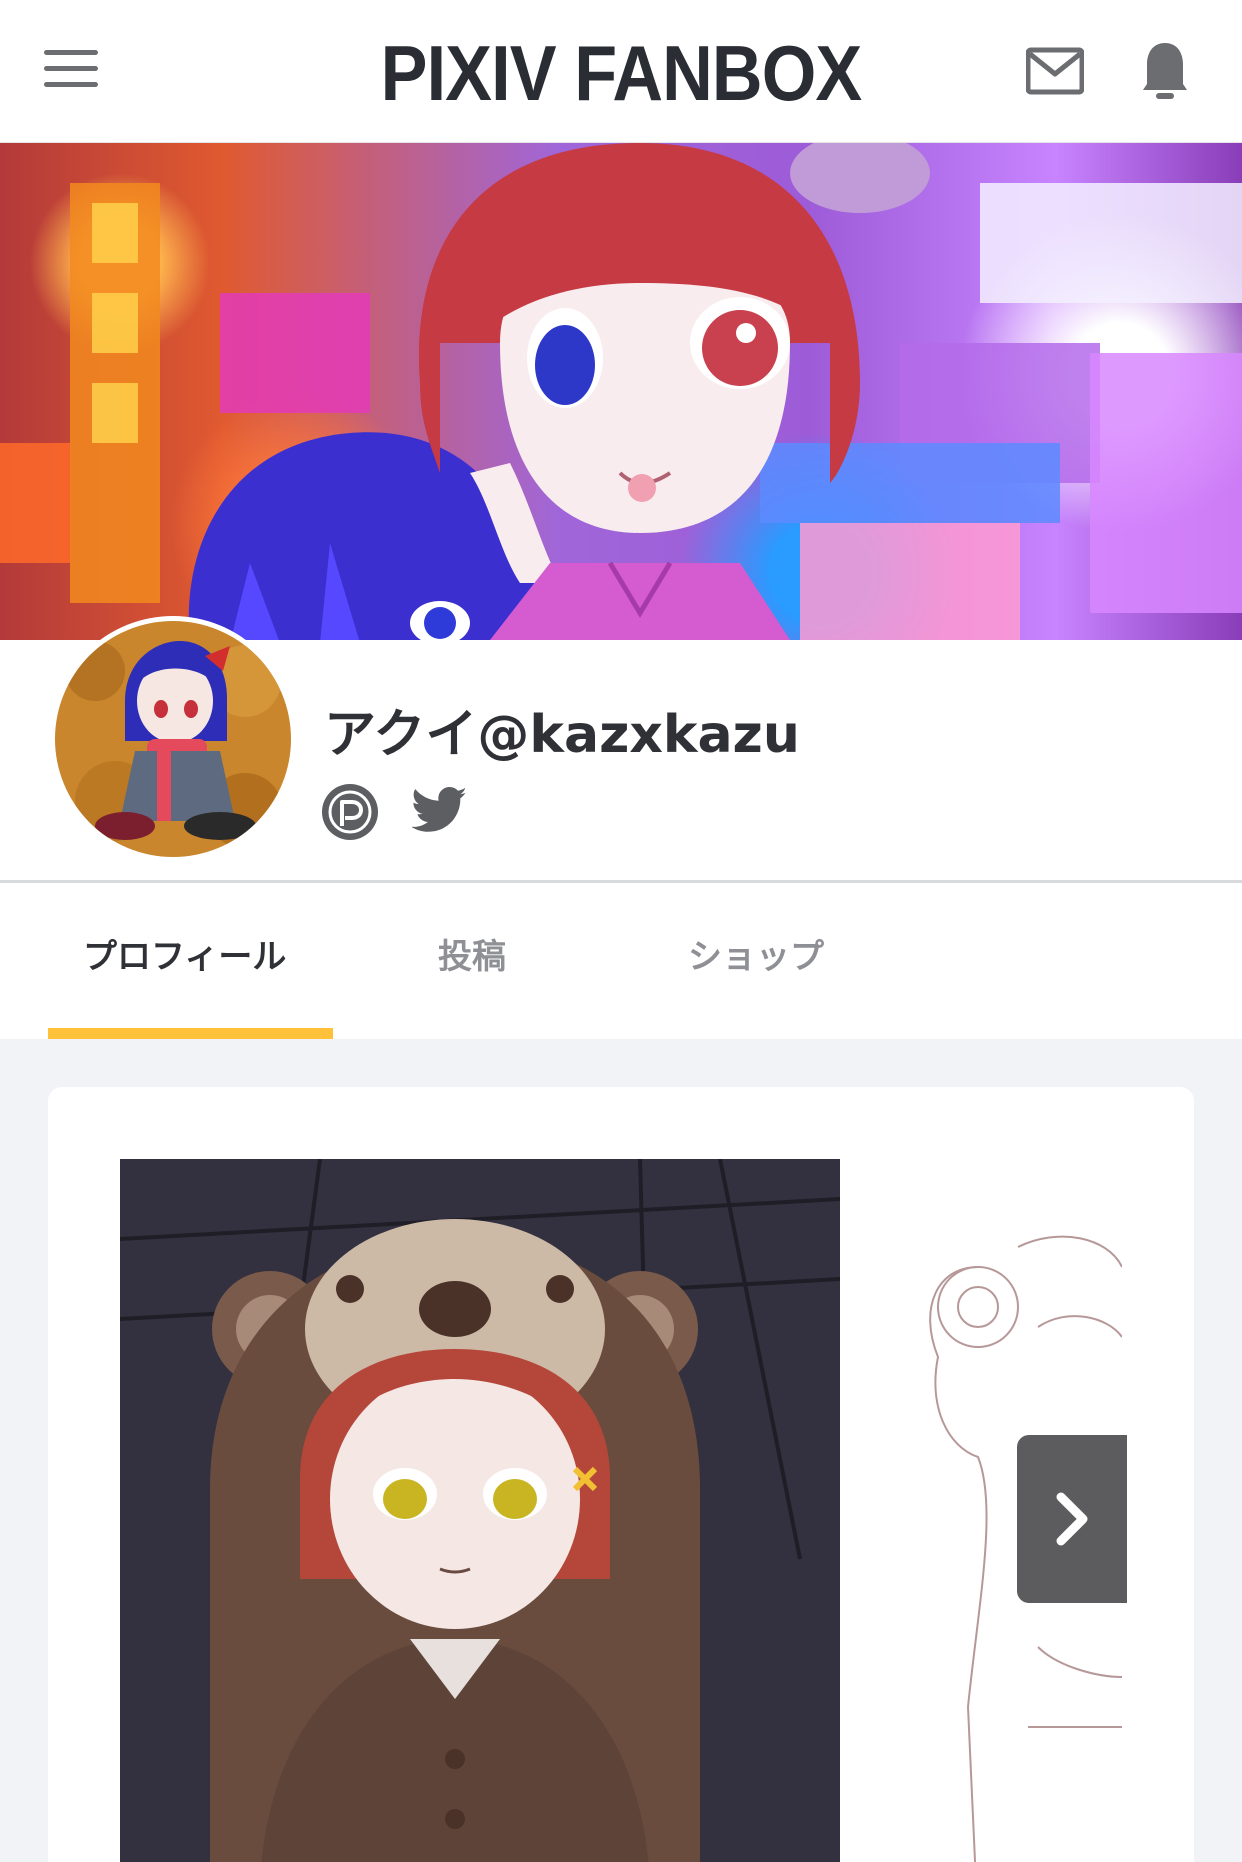 Image resolution: width=1242 pixels, height=1862 pixels. Describe the element at coordinates (439, 811) in the screenshot. I see `twitter-icon` at that location.